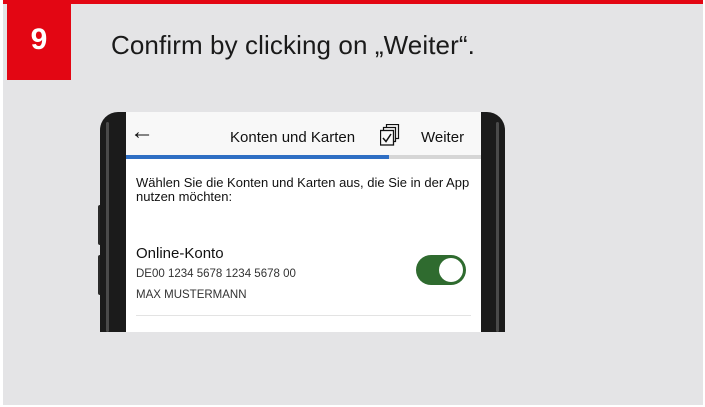  Describe the element at coordinates (39, 40) in the screenshot. I see `step-number-badge: 9` at that location.